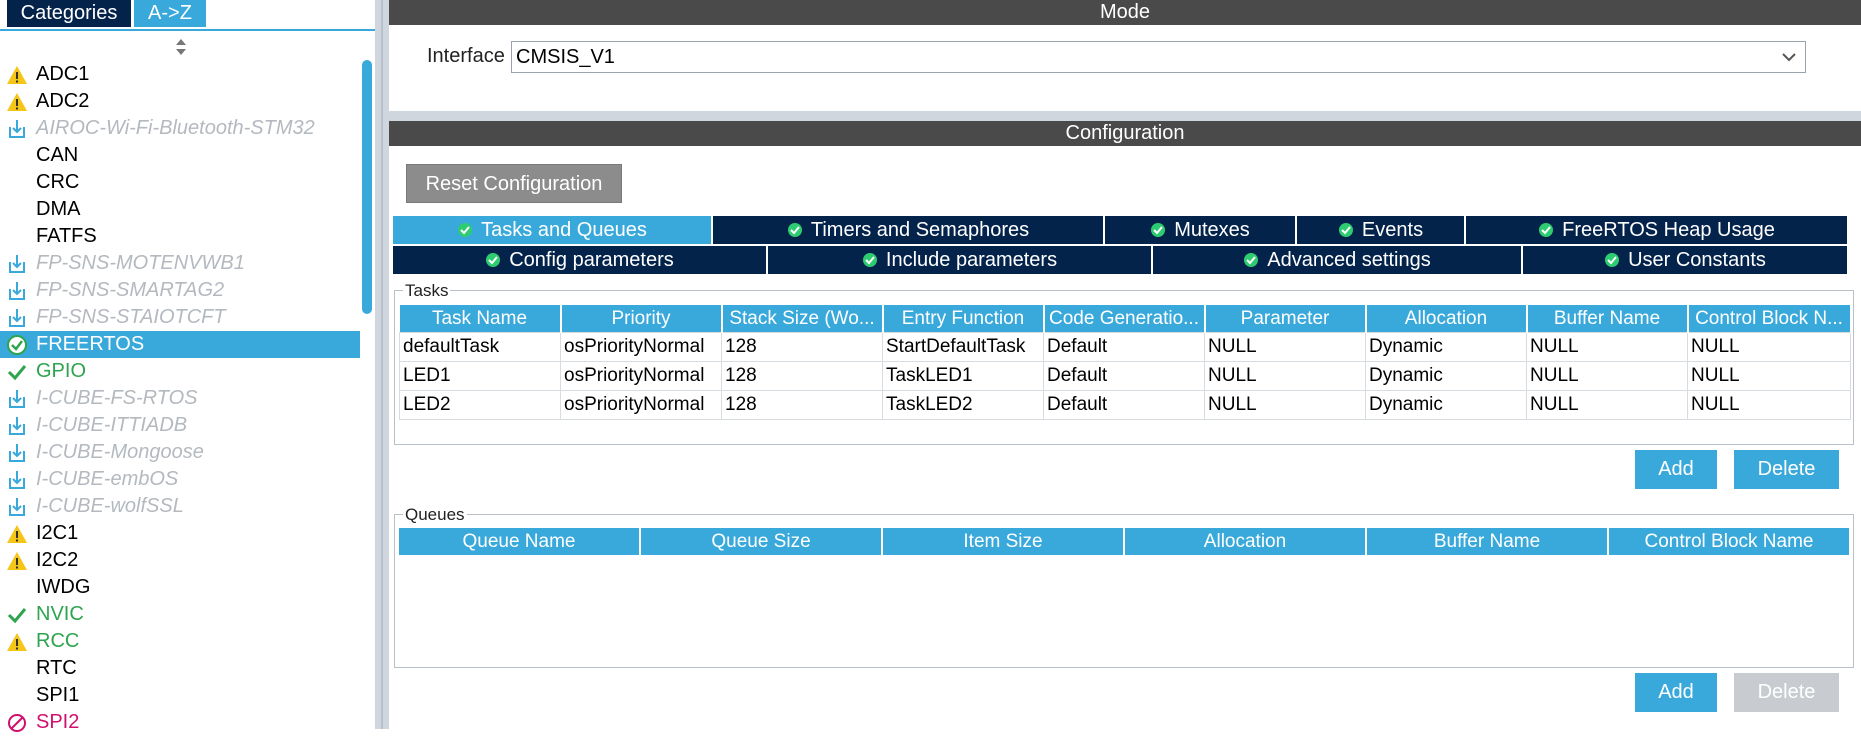 This screenshot has height=736, width=1861. Describe the element at coordinates (170, 13) in the screenshot. I see `tab-a-to-z: A->Z` at that location.